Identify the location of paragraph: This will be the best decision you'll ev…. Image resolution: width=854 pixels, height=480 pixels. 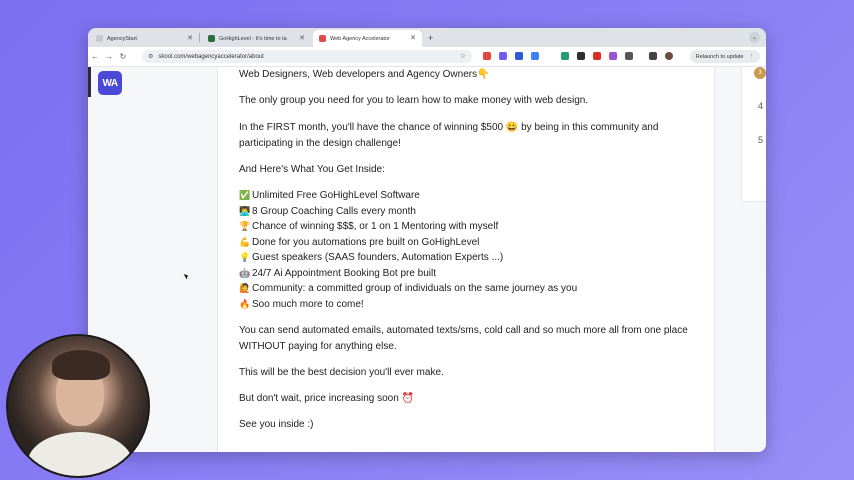
(341, 372).